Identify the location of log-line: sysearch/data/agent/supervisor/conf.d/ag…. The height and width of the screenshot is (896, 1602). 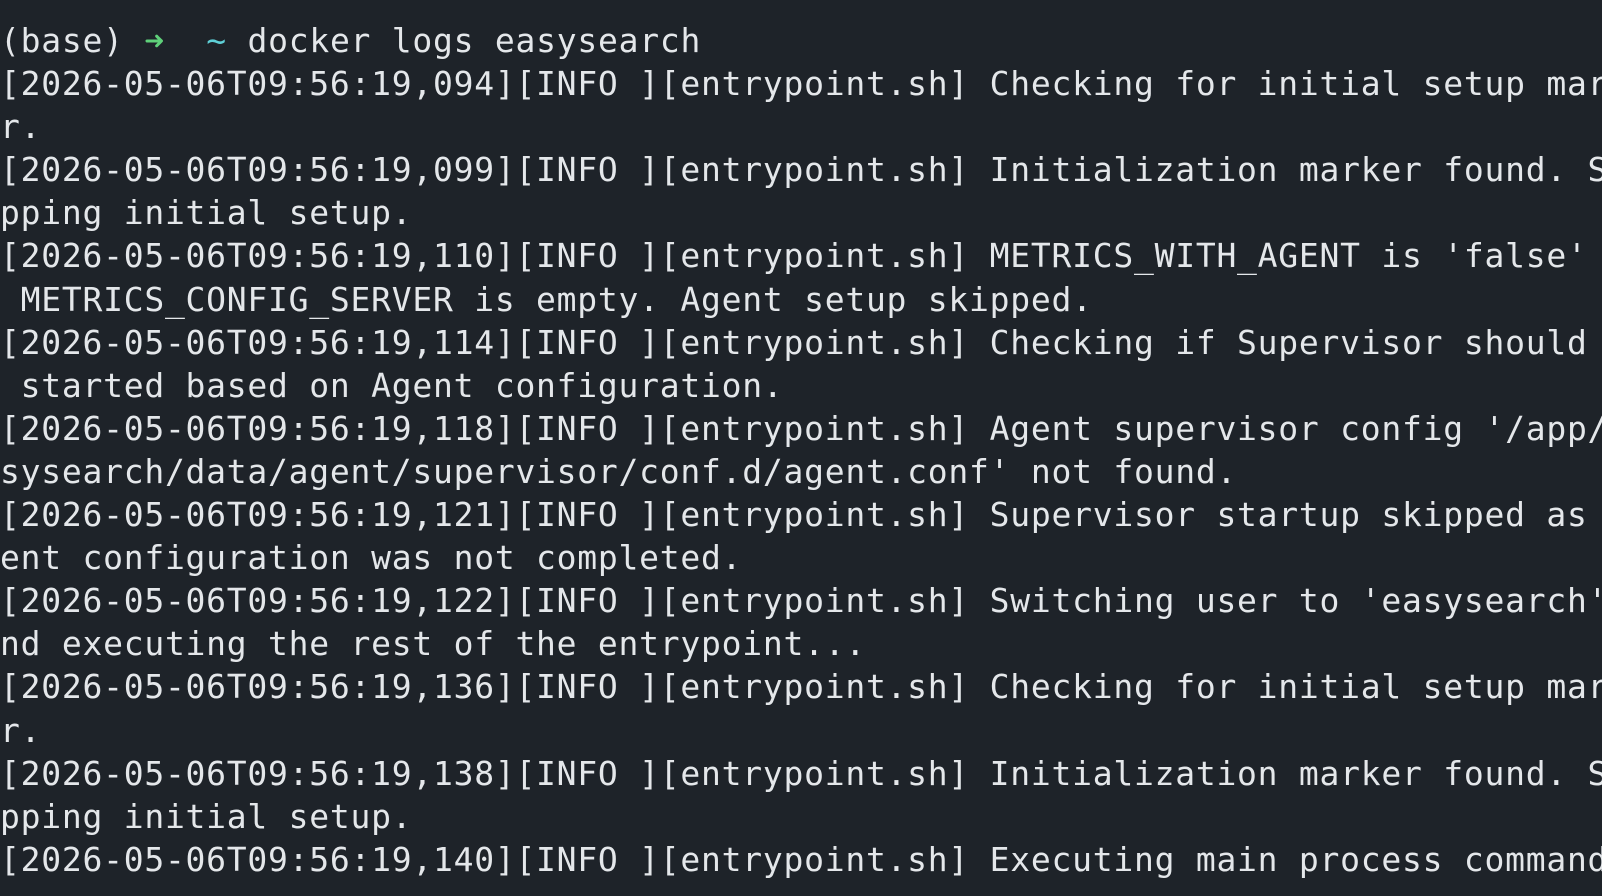
(619, 471).